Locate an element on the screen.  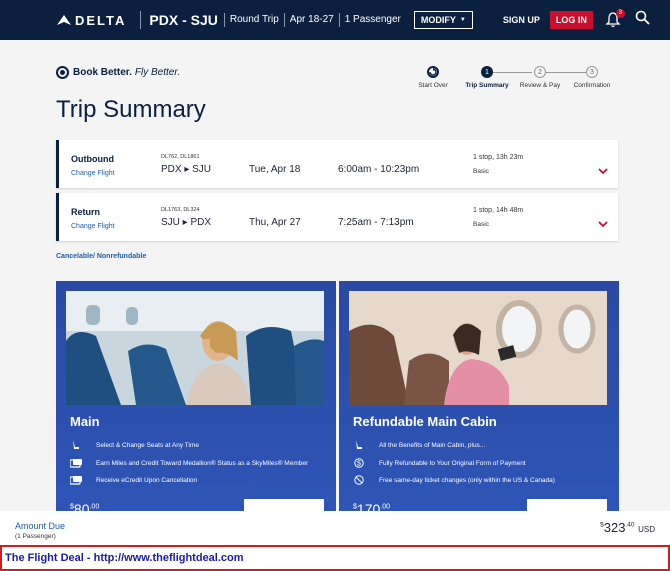
flight-route: PDX ▸ SJU is located at coordinates (186, 169).